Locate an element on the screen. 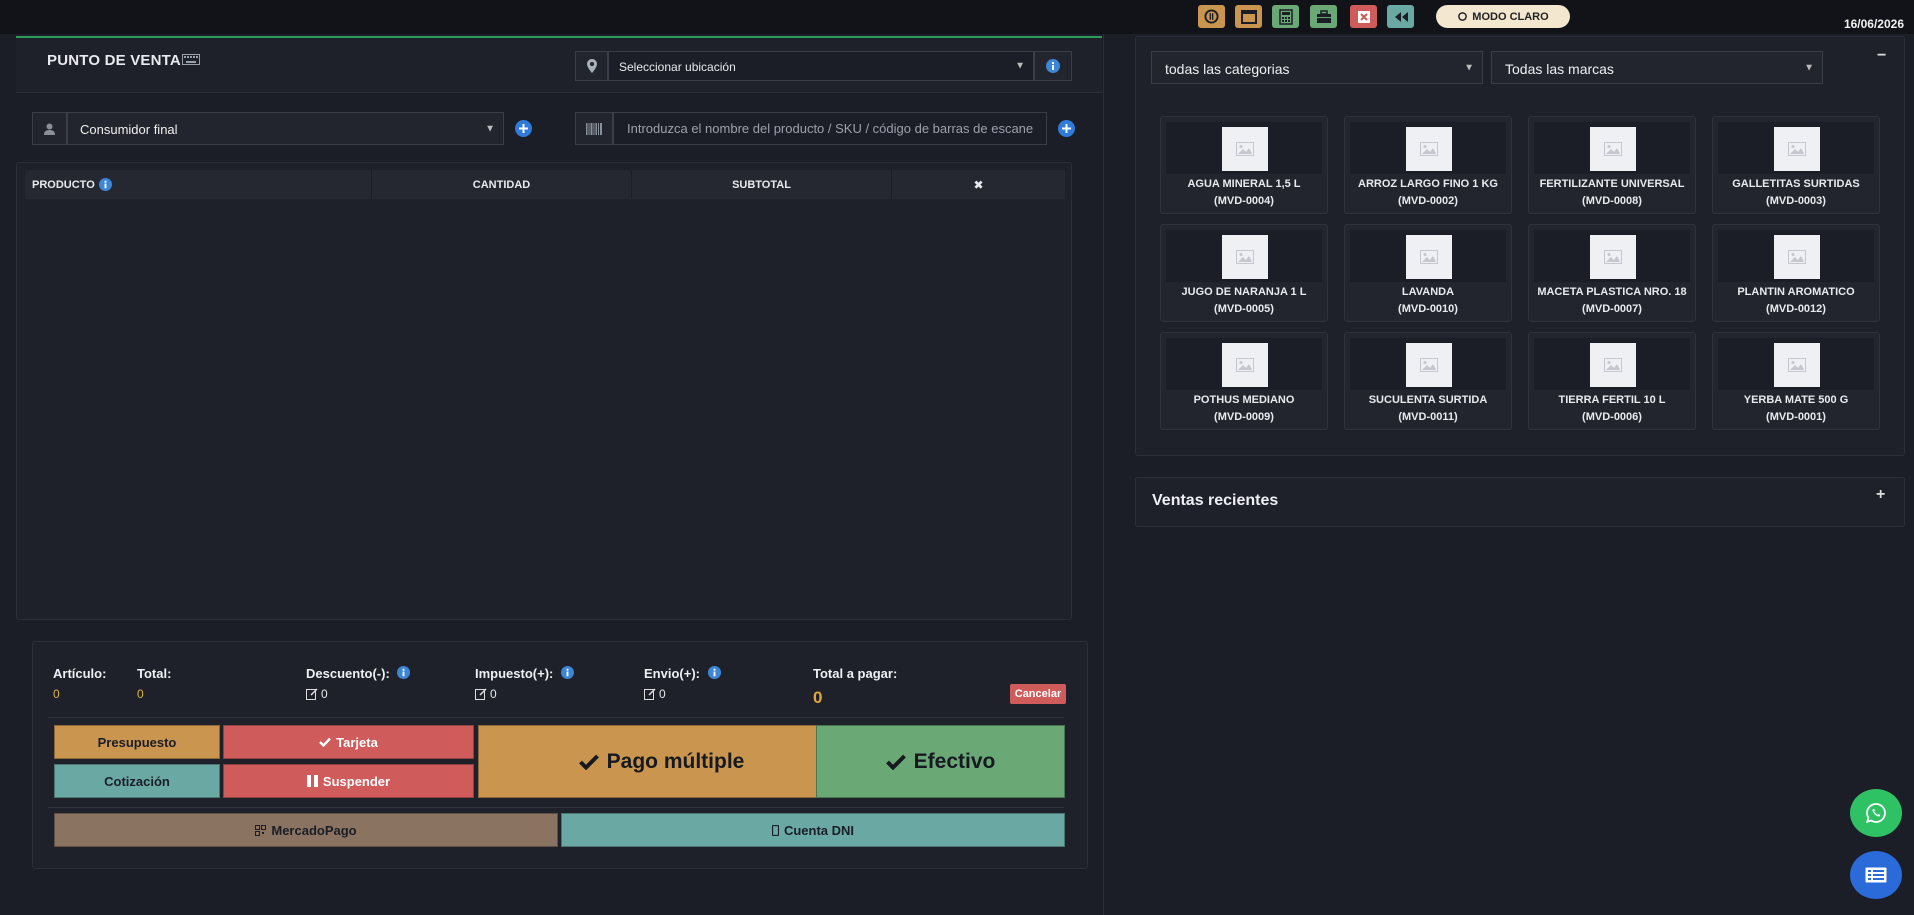  product-sku: (MVD-0012) is located at coordinates (1796, 309).